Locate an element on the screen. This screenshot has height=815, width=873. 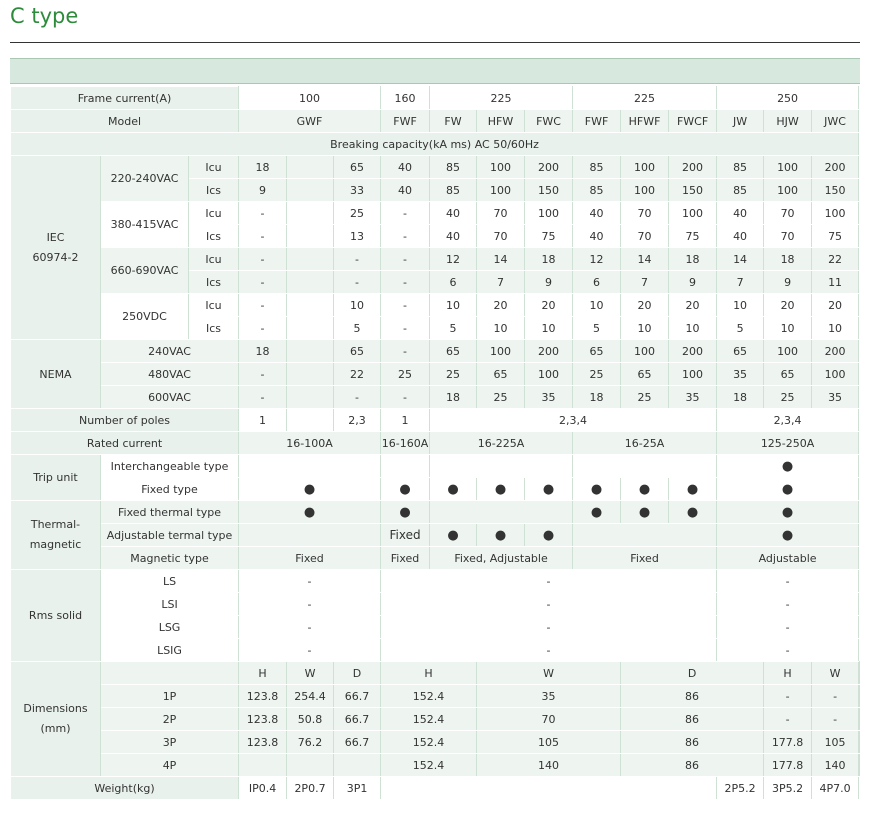
cell: 177.8 is located at coordinates (788, 765).